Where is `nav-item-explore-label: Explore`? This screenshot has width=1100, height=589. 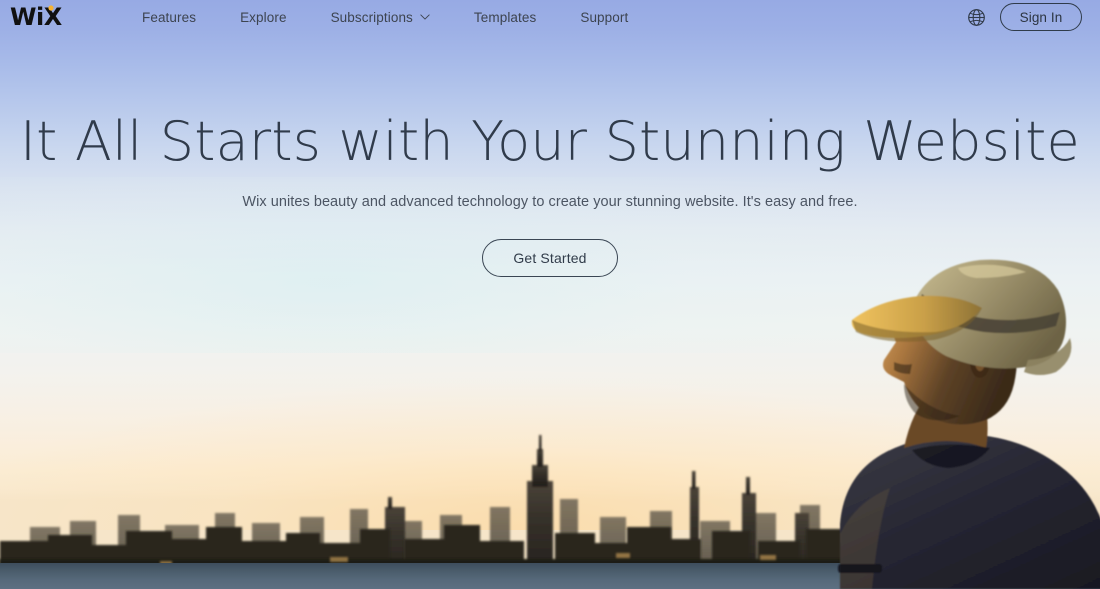 nav-item-explore-label: Explore is located at coordinates (263, 17).